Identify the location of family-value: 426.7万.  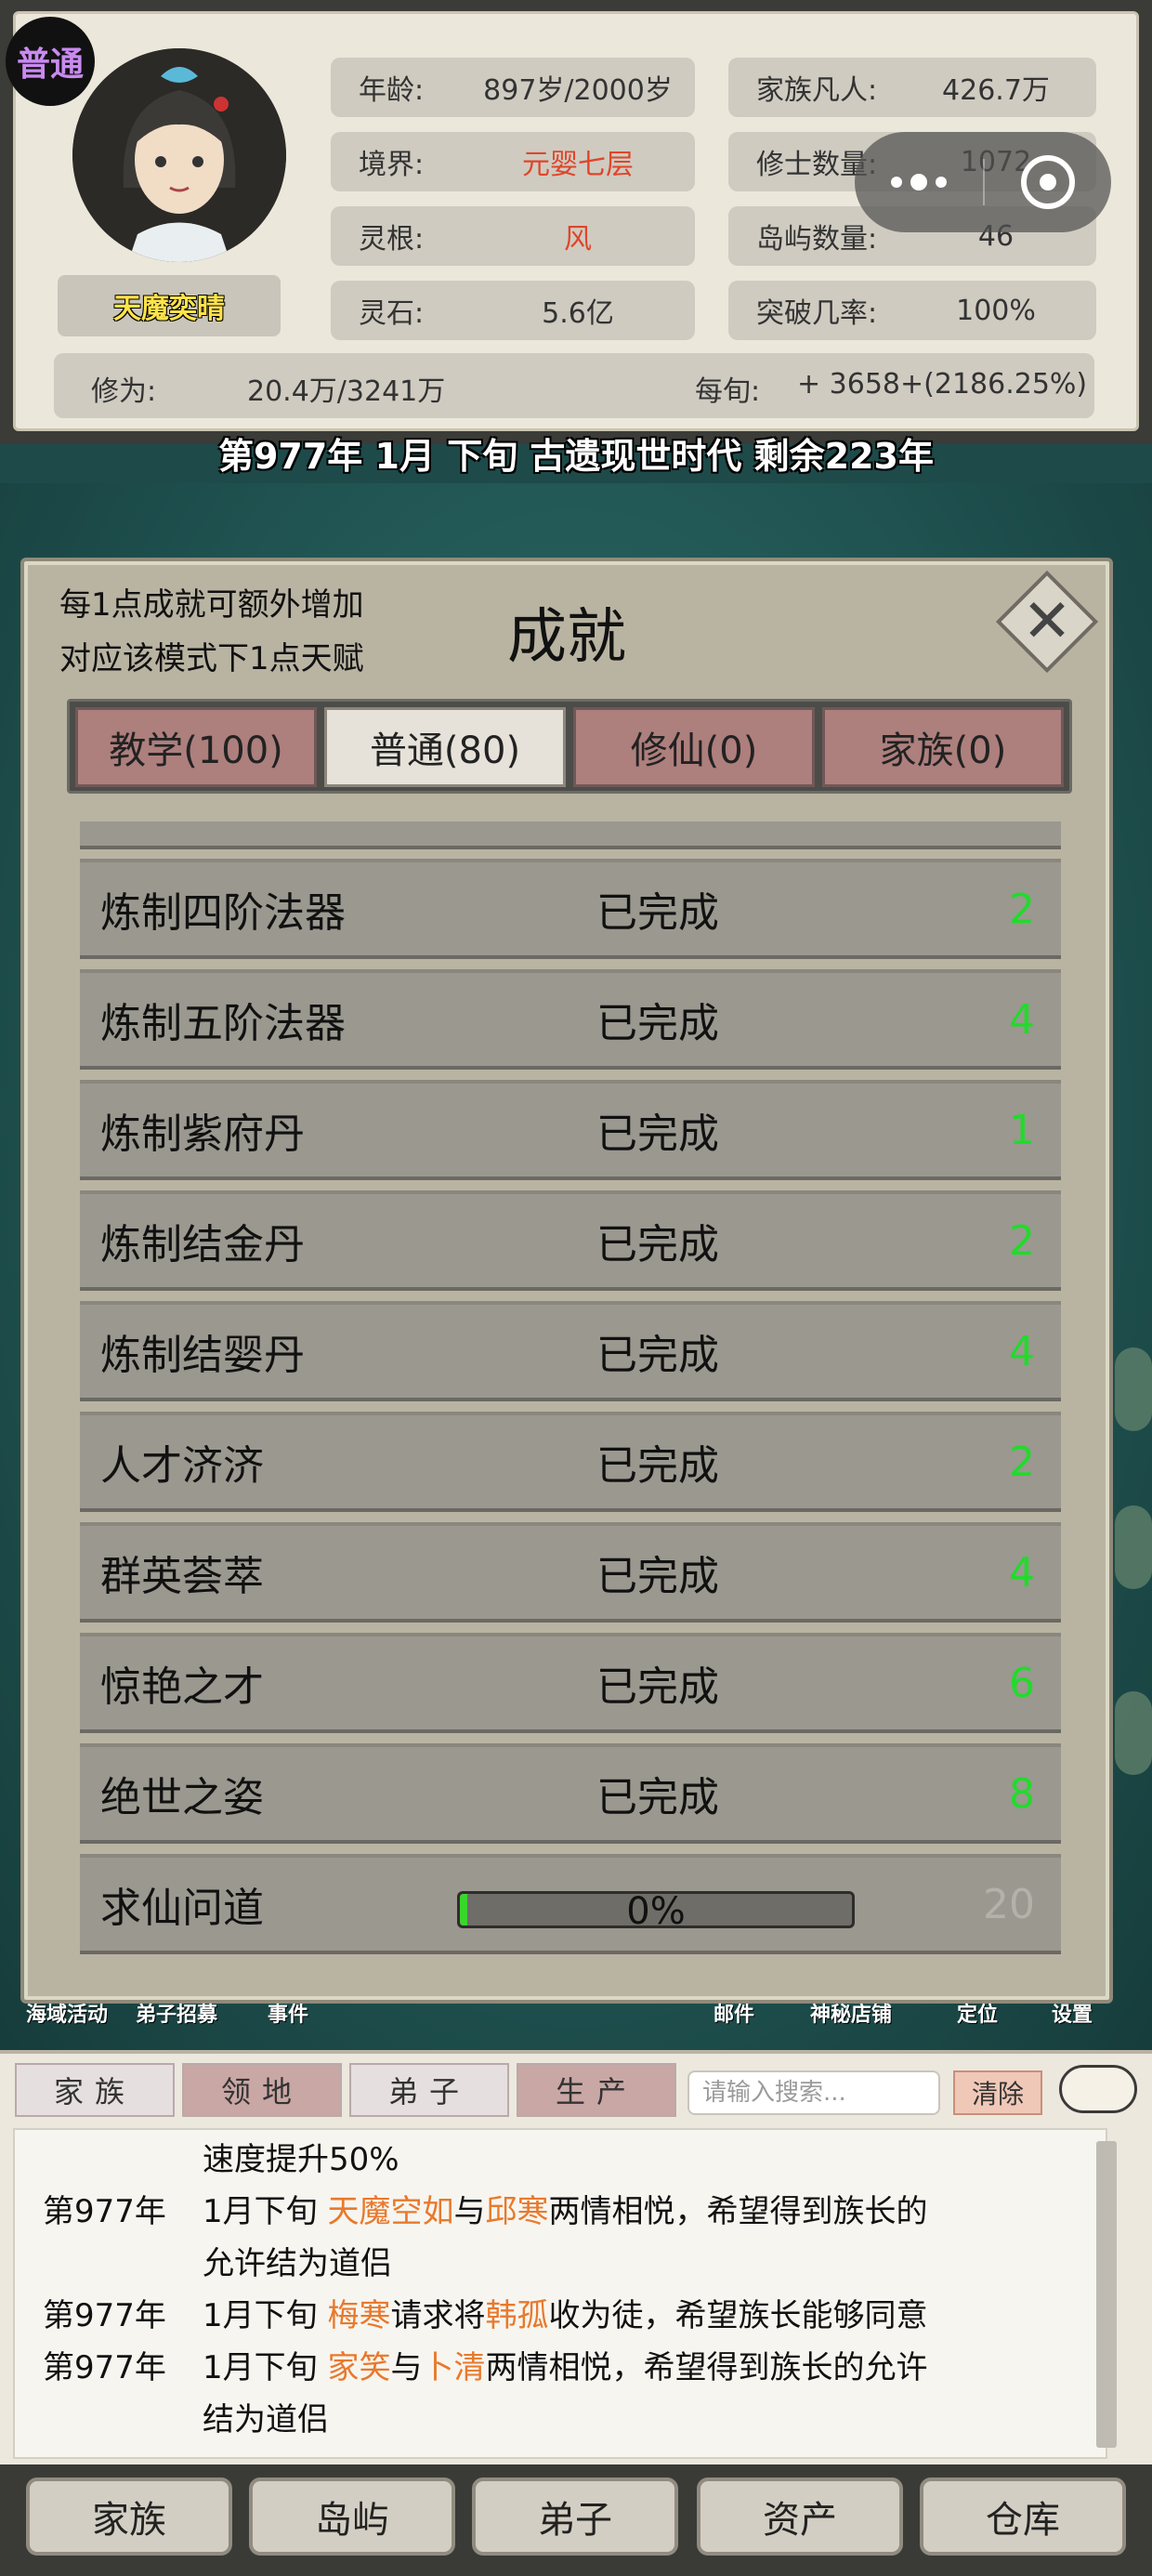
(996, 90).